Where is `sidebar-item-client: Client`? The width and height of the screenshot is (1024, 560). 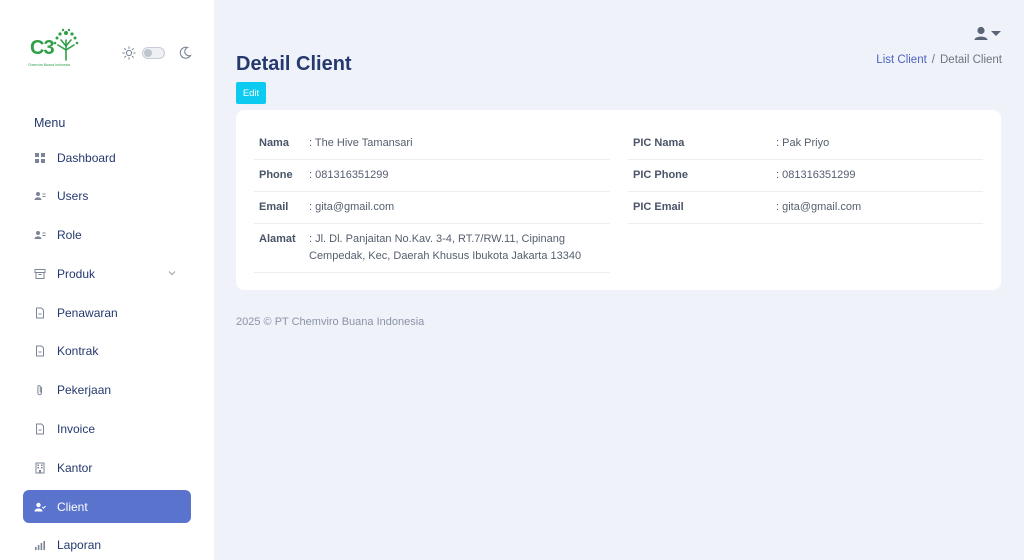
sidebar-item-client: Client is located at coordinates (107, 507).